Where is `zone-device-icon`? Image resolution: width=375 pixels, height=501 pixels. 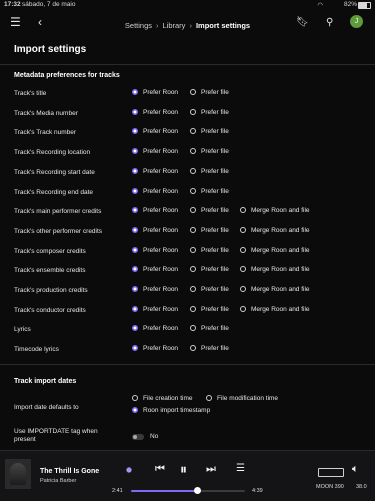
zone-device-icon is located at coordinates (331, 472).